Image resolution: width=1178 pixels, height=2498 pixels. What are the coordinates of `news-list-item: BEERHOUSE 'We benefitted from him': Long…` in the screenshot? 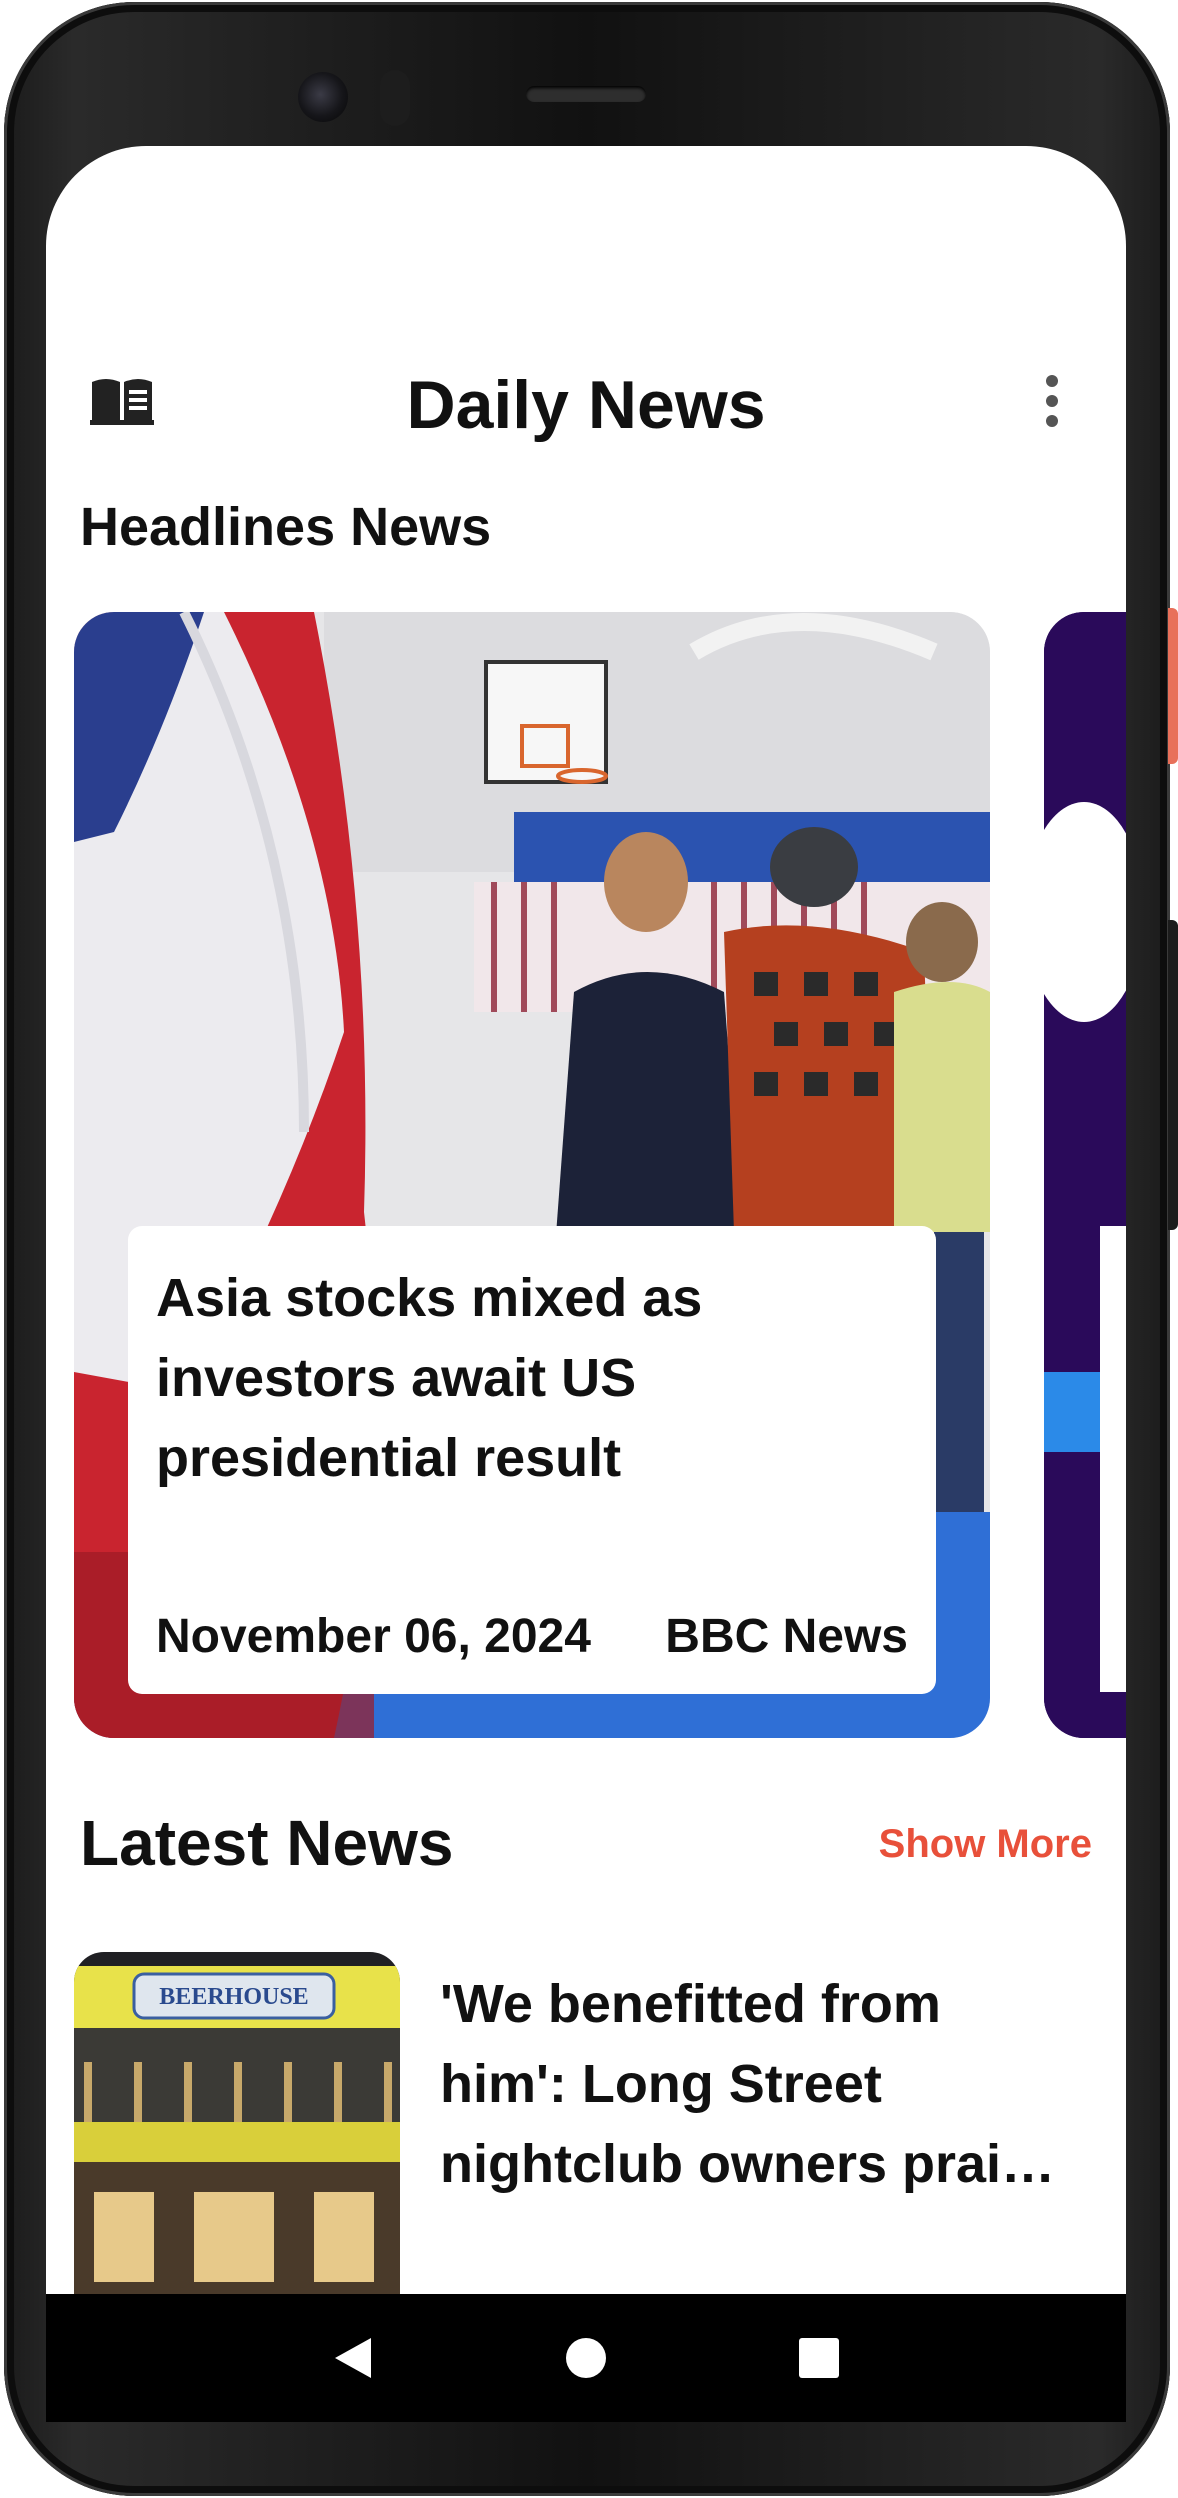 It's located at (589, 2123).